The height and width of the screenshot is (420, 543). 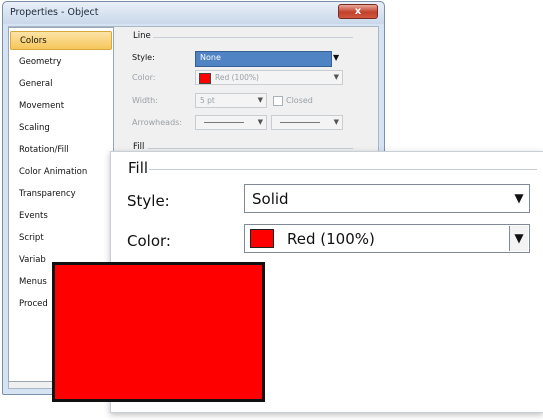 I want to click on line-style-select: None, so click(x=263, y=59).